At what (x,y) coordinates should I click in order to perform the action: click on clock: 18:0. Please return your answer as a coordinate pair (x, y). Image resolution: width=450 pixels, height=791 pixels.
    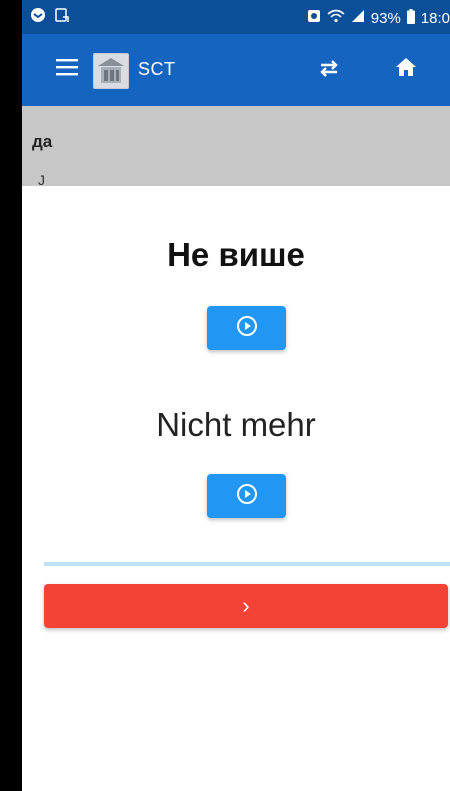
    Looking at the image, I should click on (435, 18).